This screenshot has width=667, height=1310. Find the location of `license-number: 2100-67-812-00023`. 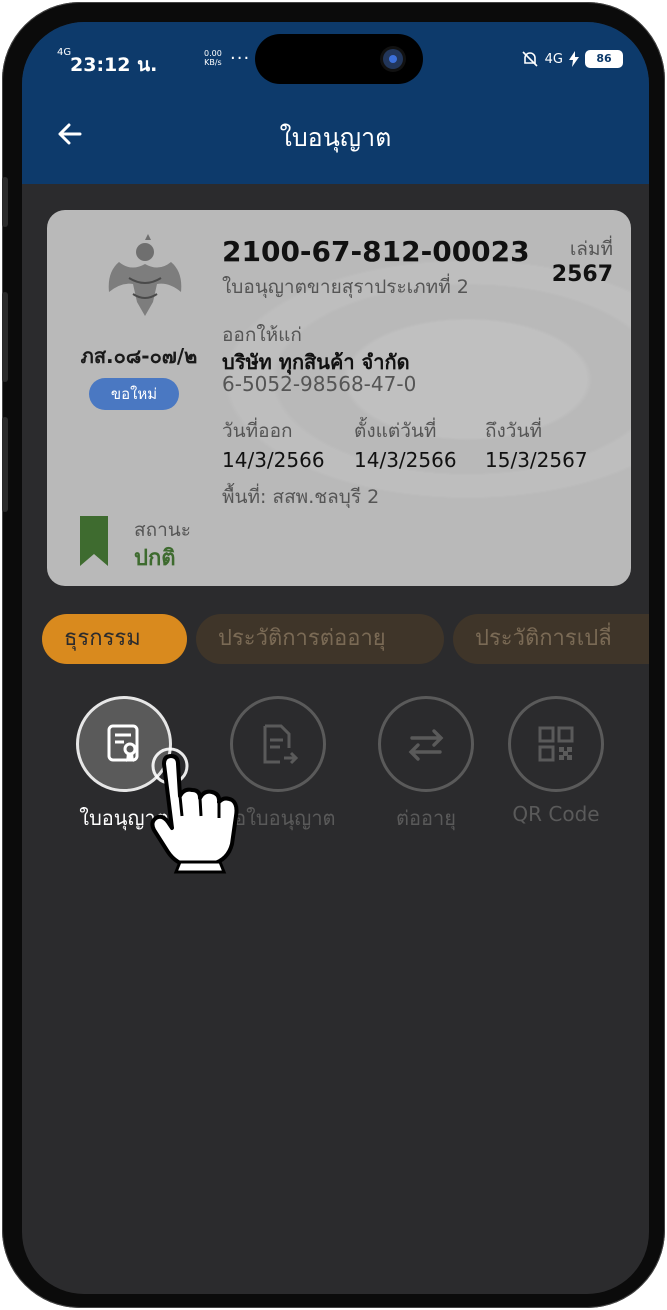

license-number: 2100-67-812-00023 is located at coordinates (376, 251).